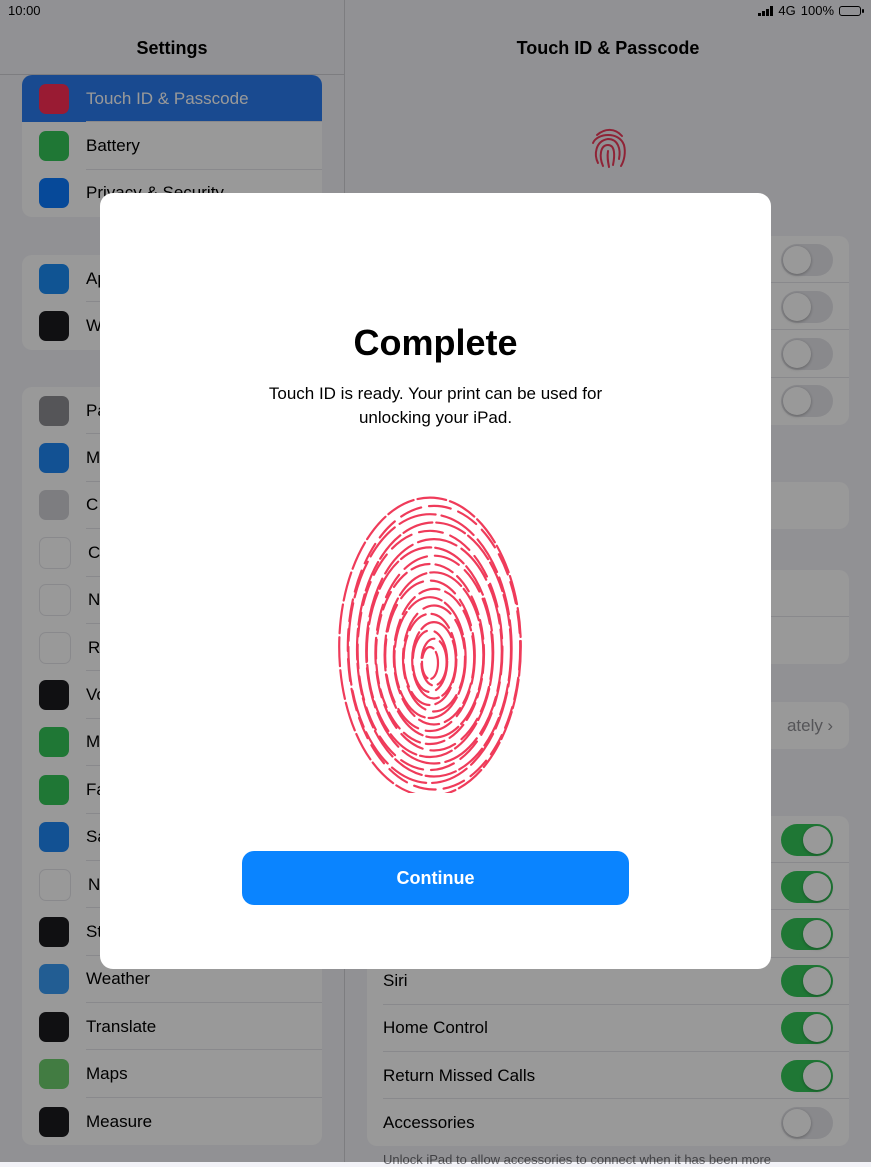 This screenshot has width=871, height=1167. Describe the element at coordinates (435, 878) in the screenshot. I see `continue-button: Continue` at that location.